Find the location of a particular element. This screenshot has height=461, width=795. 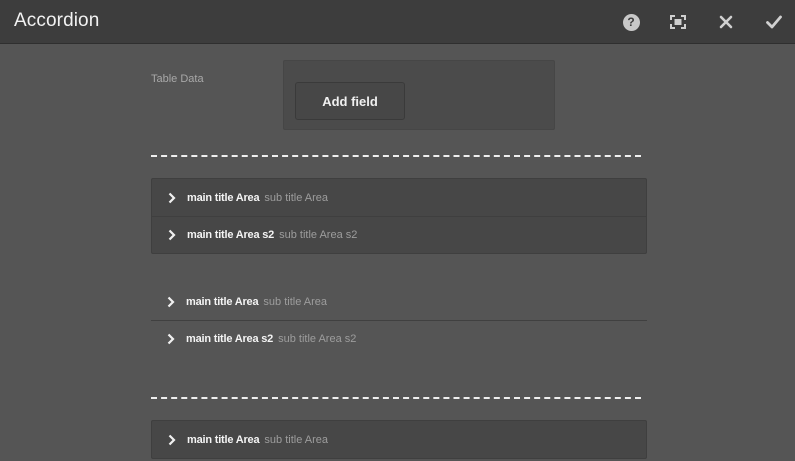

add-field-button: Add field is located at coordinates (350, 101).